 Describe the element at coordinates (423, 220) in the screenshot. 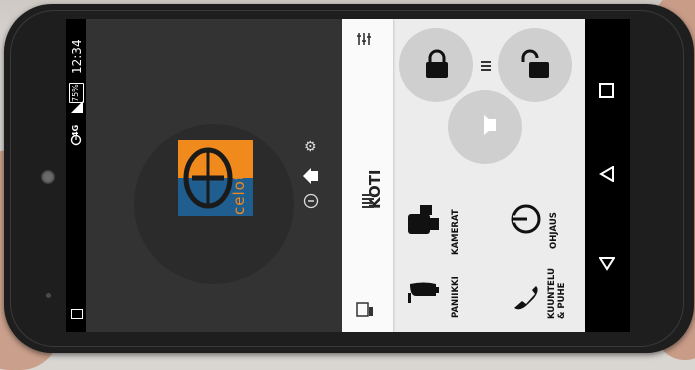

I see `camera-icon` at that location.